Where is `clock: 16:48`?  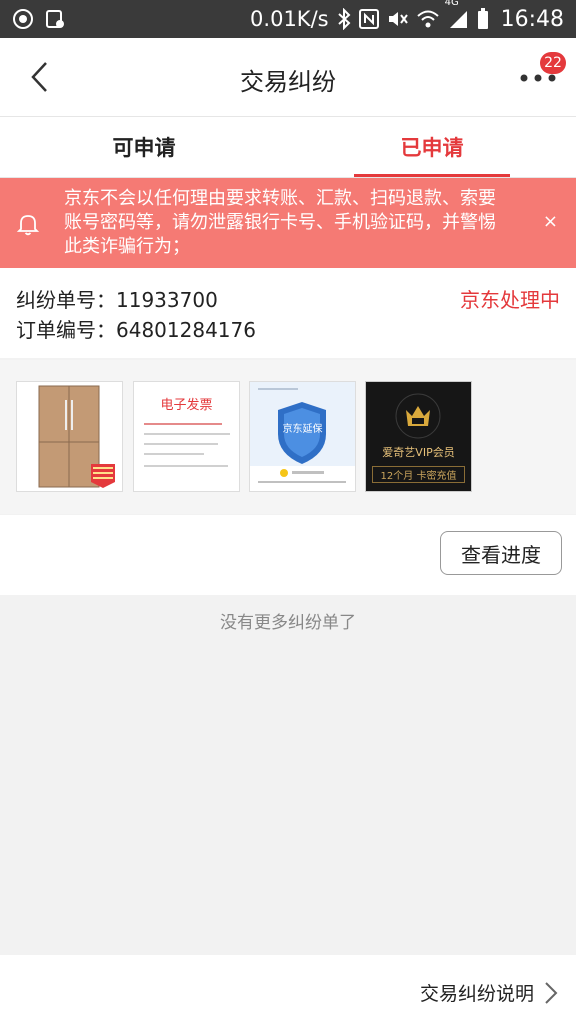 clock: 16:48 is located at coordinates (532, 19).